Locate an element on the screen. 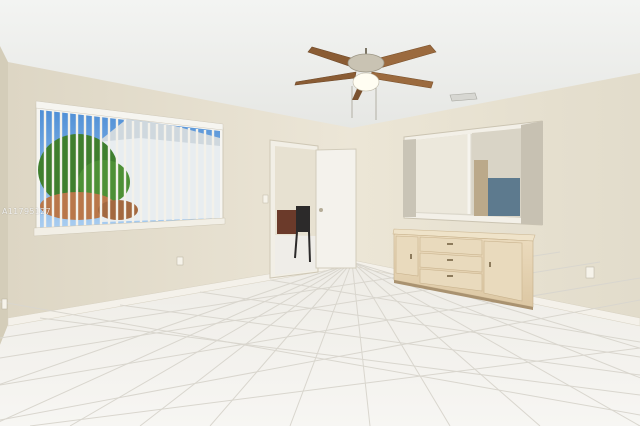  curtain-left is located at coordinates (409, 178).